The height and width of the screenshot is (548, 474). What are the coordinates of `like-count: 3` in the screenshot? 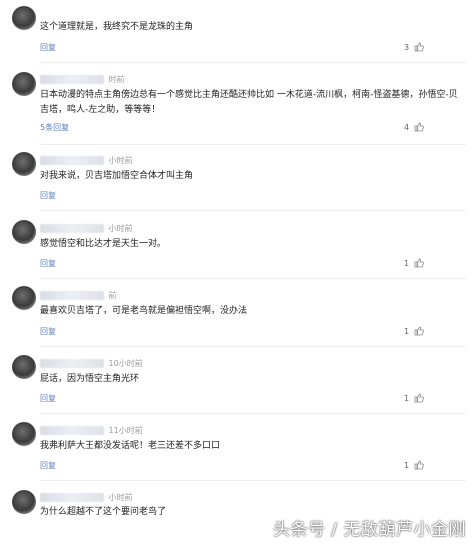 It's located at (407, 47).